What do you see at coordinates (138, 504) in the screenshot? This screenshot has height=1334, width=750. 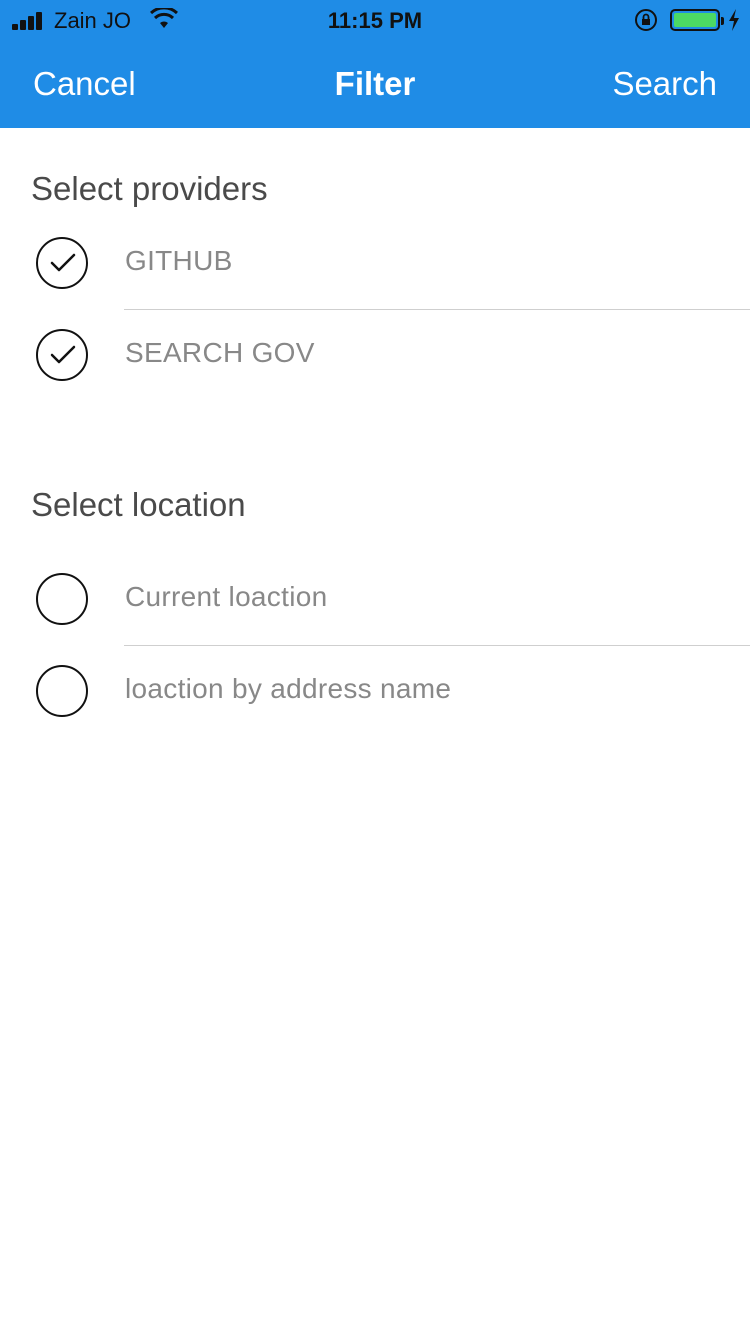 I see `location-section-title: Select location` at bounding box center [138, 504].